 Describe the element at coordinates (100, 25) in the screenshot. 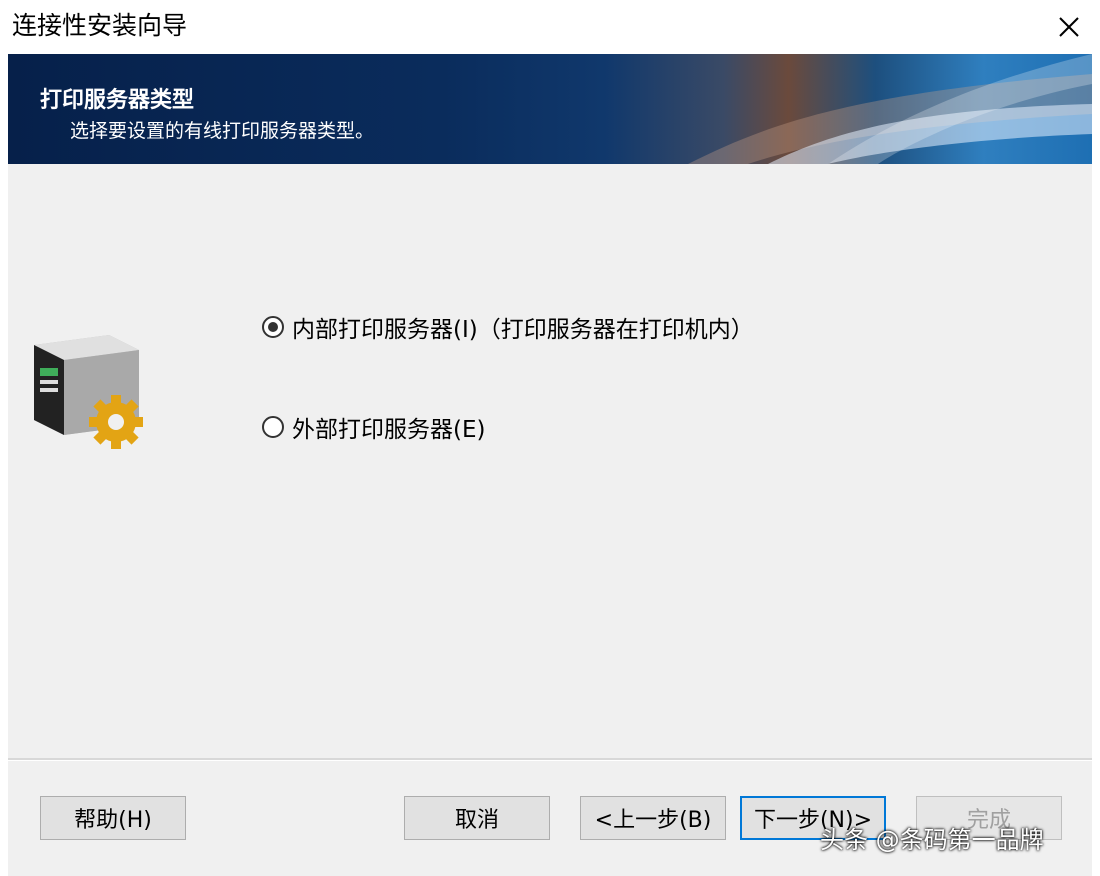

I see `window-title: 连接性安装向导` at that location.